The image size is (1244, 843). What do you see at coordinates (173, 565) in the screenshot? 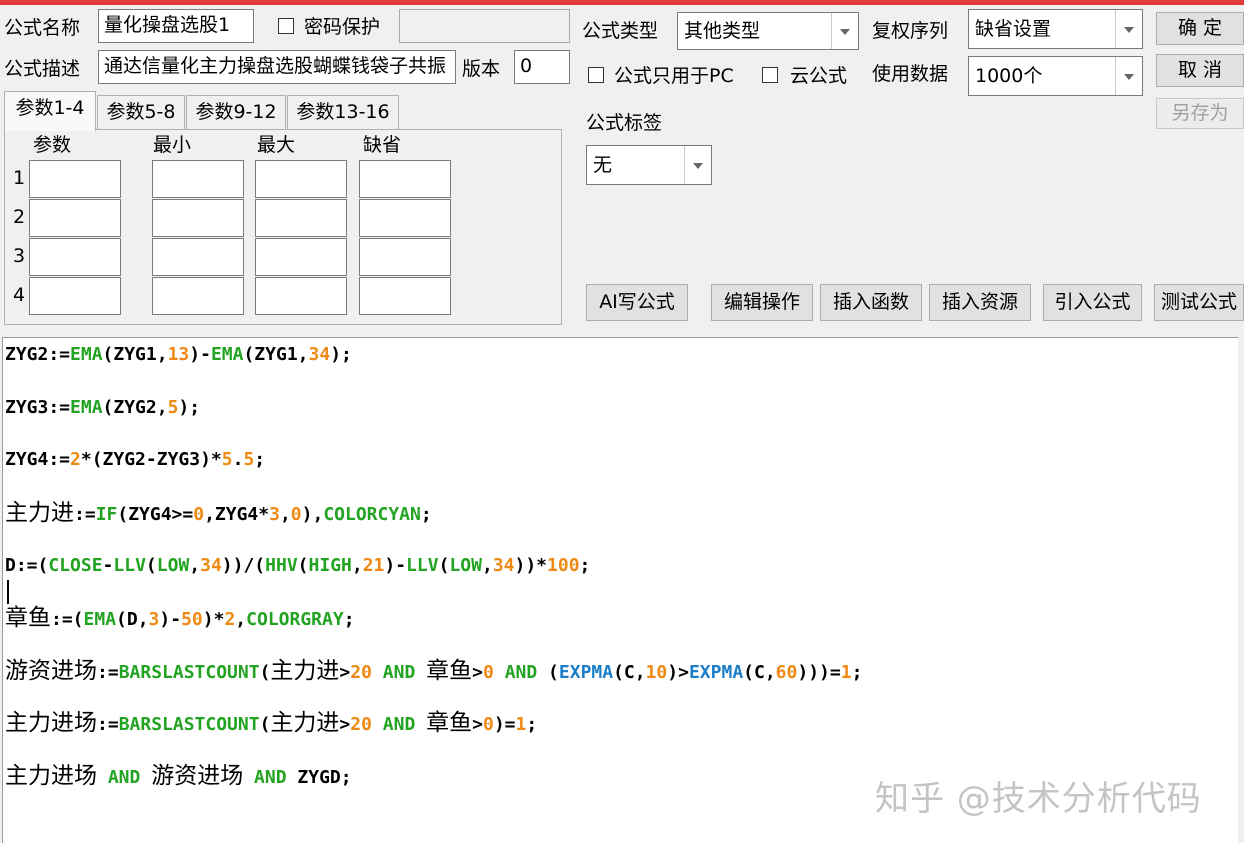
I see `code-token: LOW` at bounding box center [173, 565].